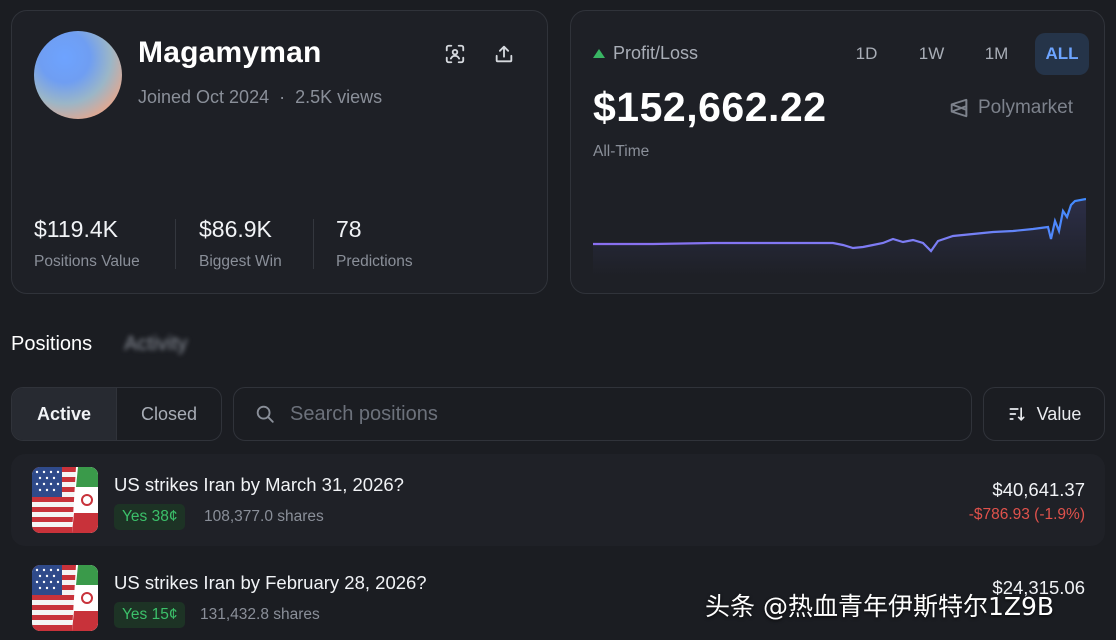 This screenshot has width=1116, height=640. I want to click on outcome-badge: Yes 15¢, so click(150, 615).